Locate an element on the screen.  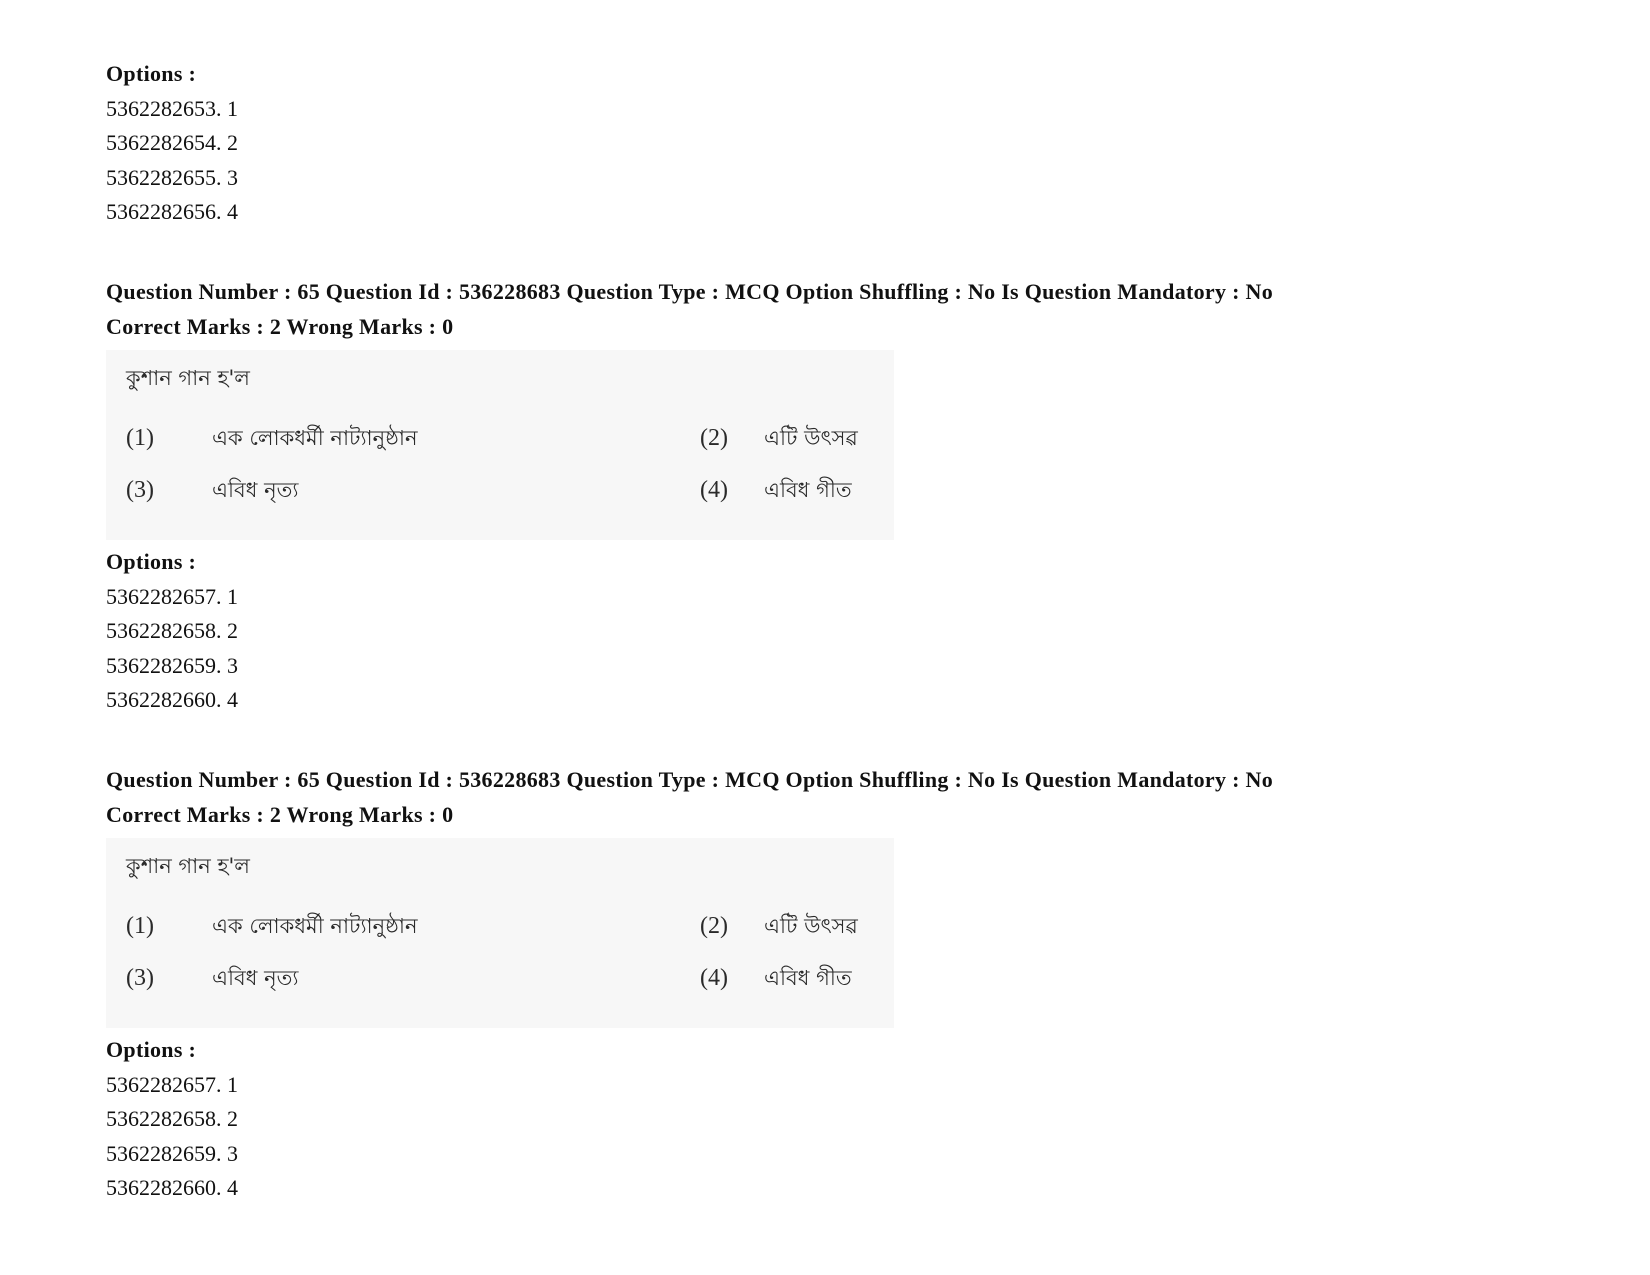
option-item: 5362282654. 2 is located at coordinates (172, 142).